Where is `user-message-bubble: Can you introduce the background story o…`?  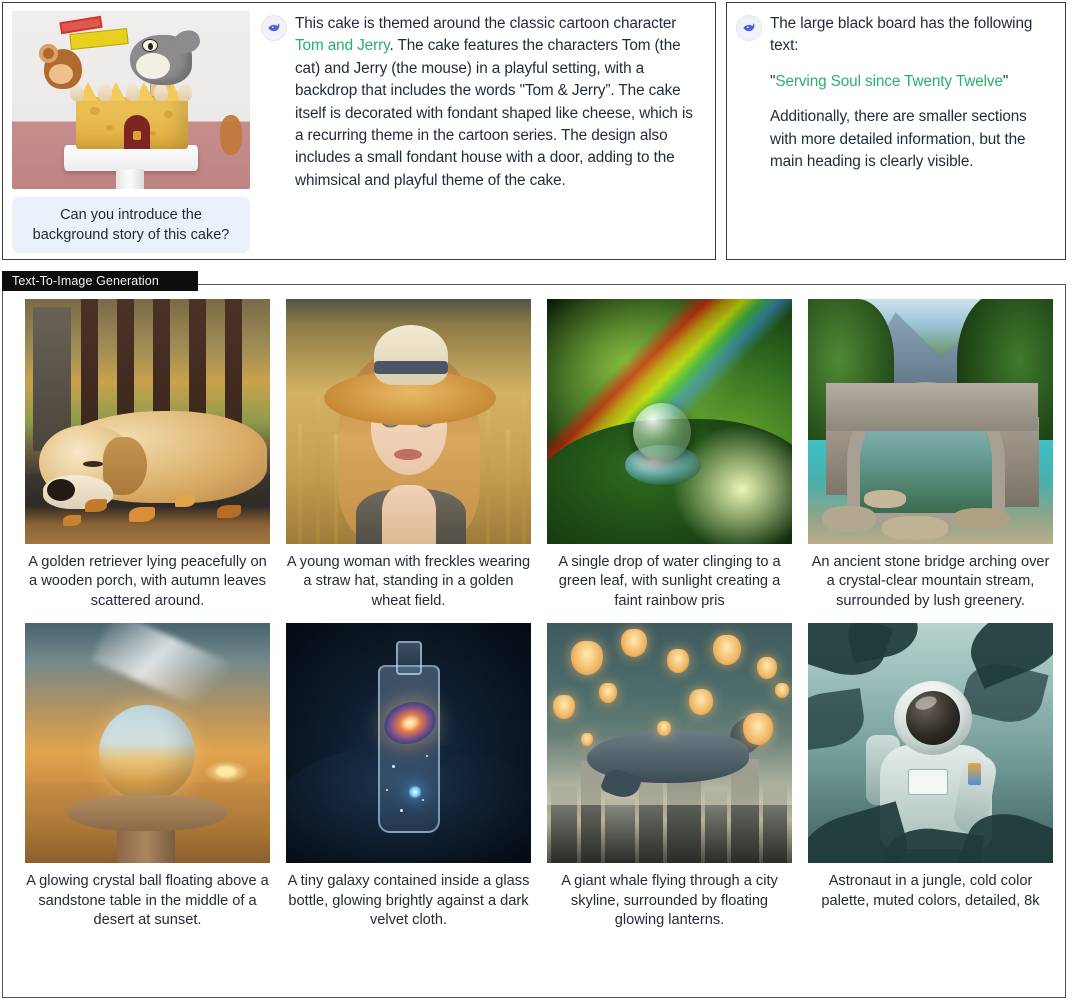 user-message-bubble: Can you introduce the background story o… is located at coordinates (131, 225).